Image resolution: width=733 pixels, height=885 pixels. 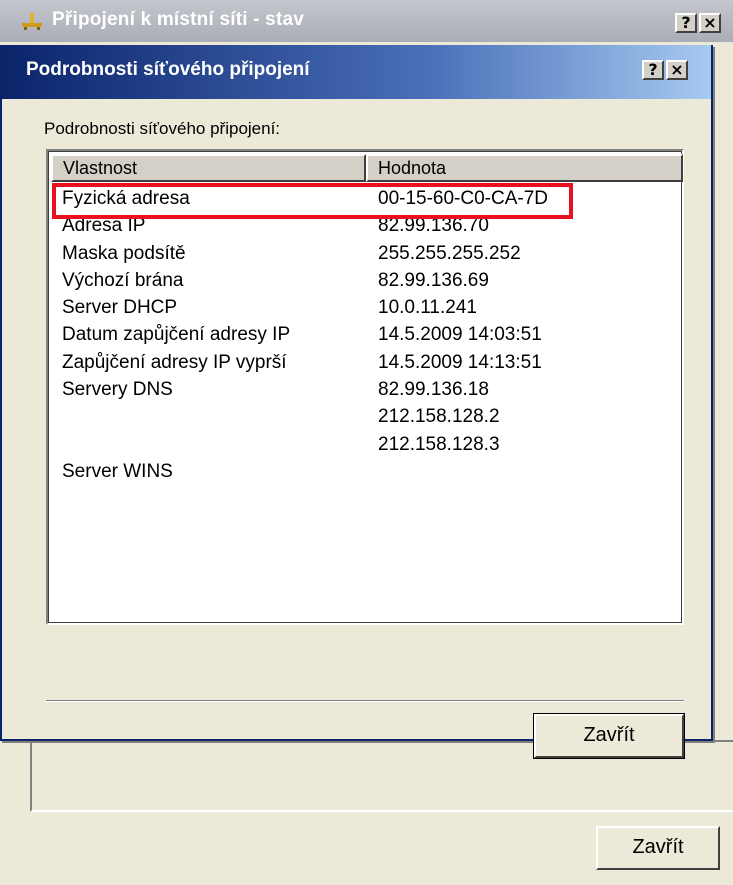 I want to click on value-cell: 14.5.2009 14:13:51, so click(x=460, y=362).